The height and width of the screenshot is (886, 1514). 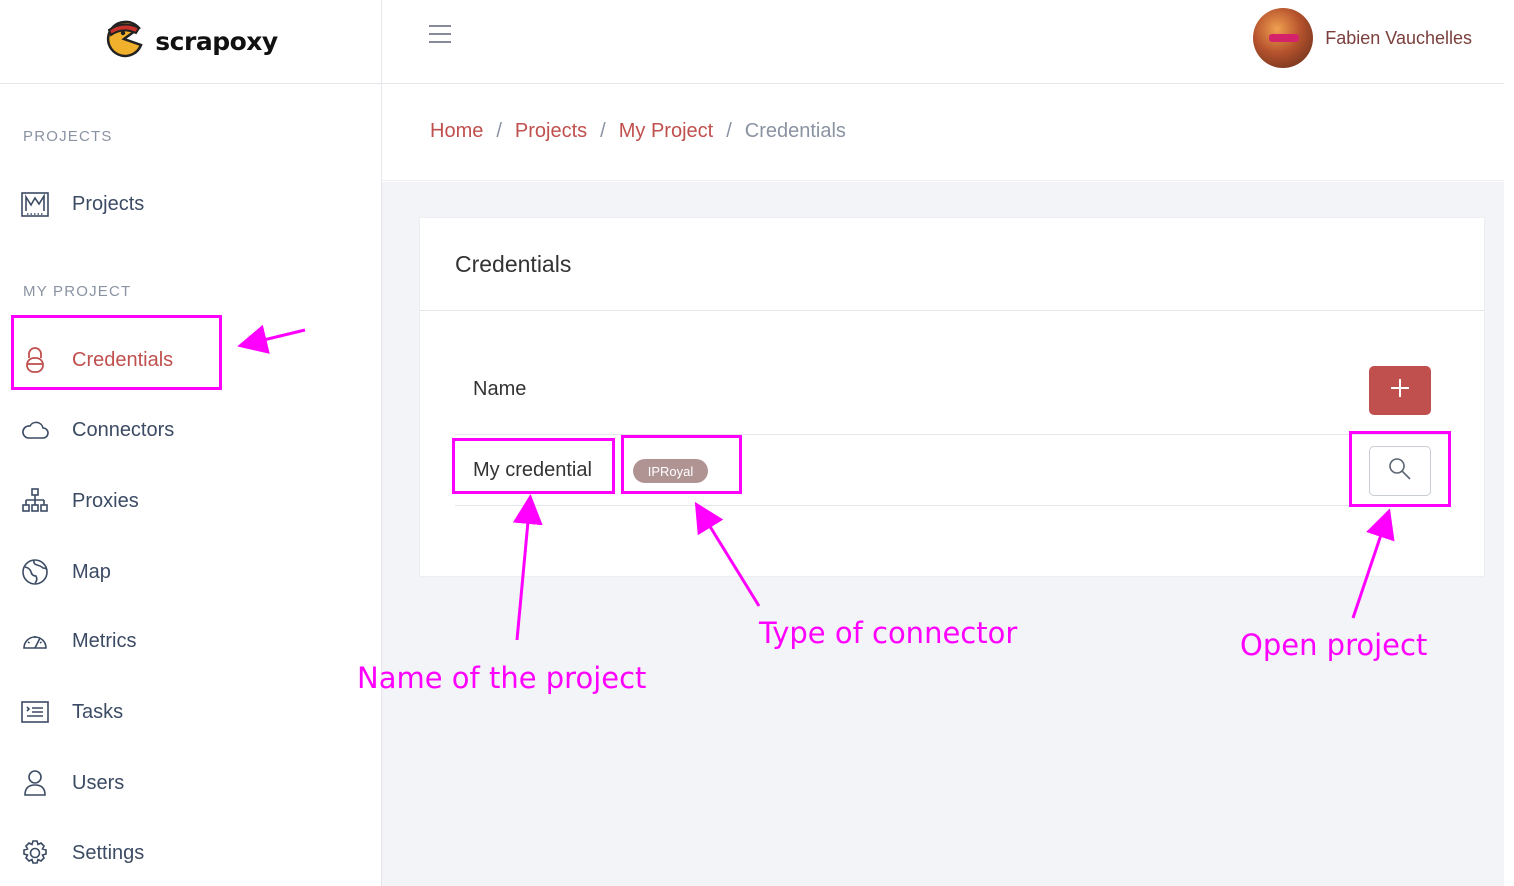 What do you see at coordinates (1334, 645) in the screenshot?
I see `annotation-open-project: Open project` at bounding box center [1334, 645].